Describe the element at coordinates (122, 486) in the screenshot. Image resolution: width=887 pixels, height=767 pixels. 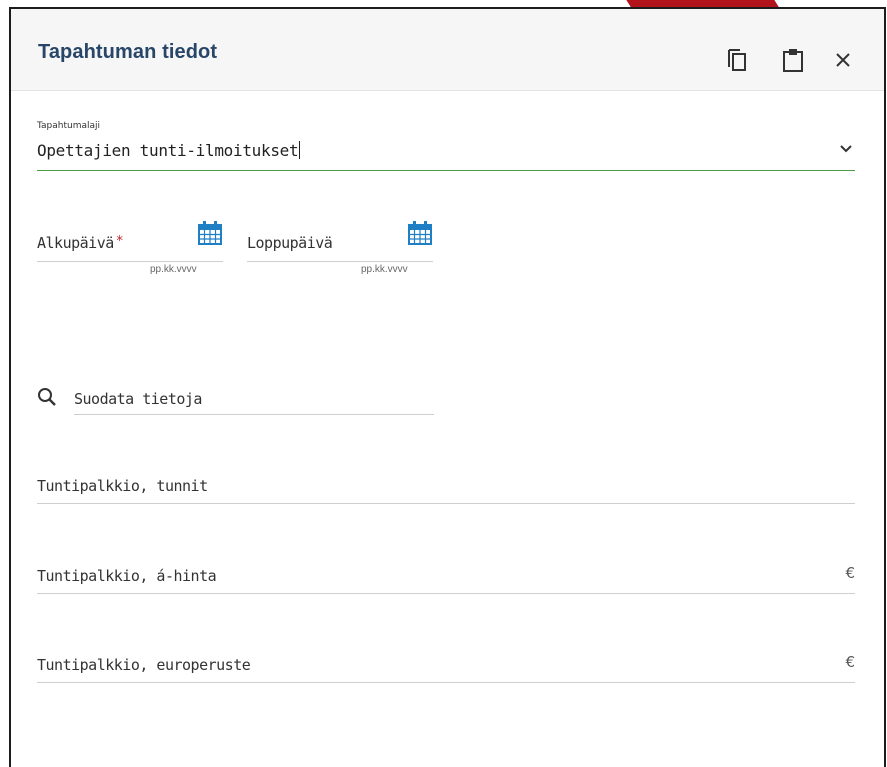
I see `hourly-fee-hours-label: Tuntipalkkio, tunnit` at that location.